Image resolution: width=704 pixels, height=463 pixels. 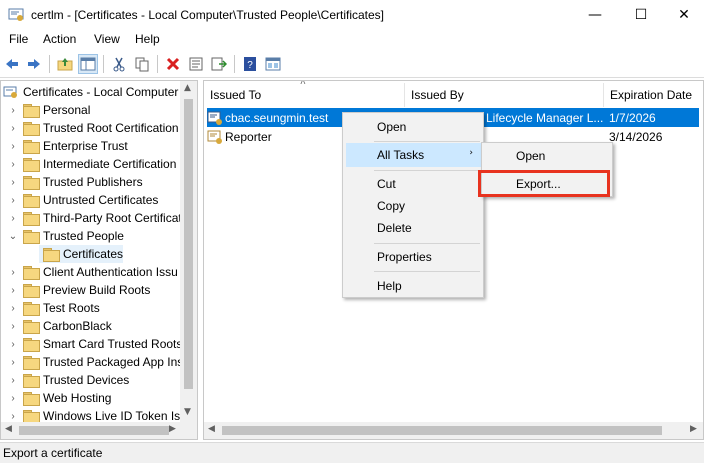 I want to click on cell-issued-to: cbac.seungmin.test, so click(x=277, y=117).